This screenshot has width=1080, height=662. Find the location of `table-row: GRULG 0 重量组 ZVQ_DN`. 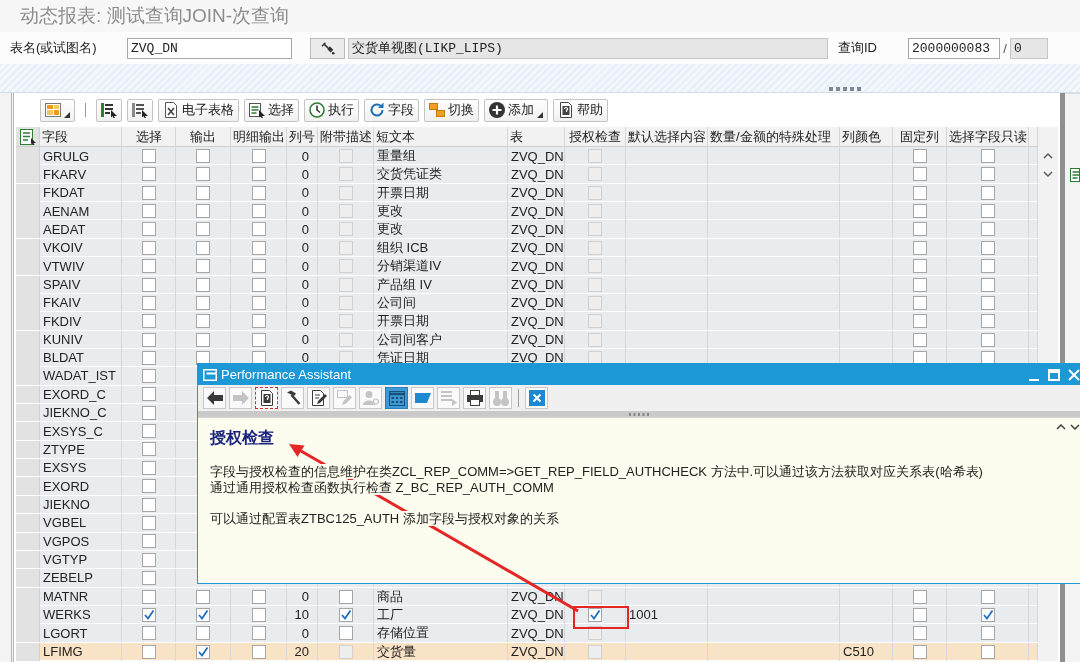

table-row: GRULG 0 重量组 ZVQ_DN is located at coordinates (527, 156).